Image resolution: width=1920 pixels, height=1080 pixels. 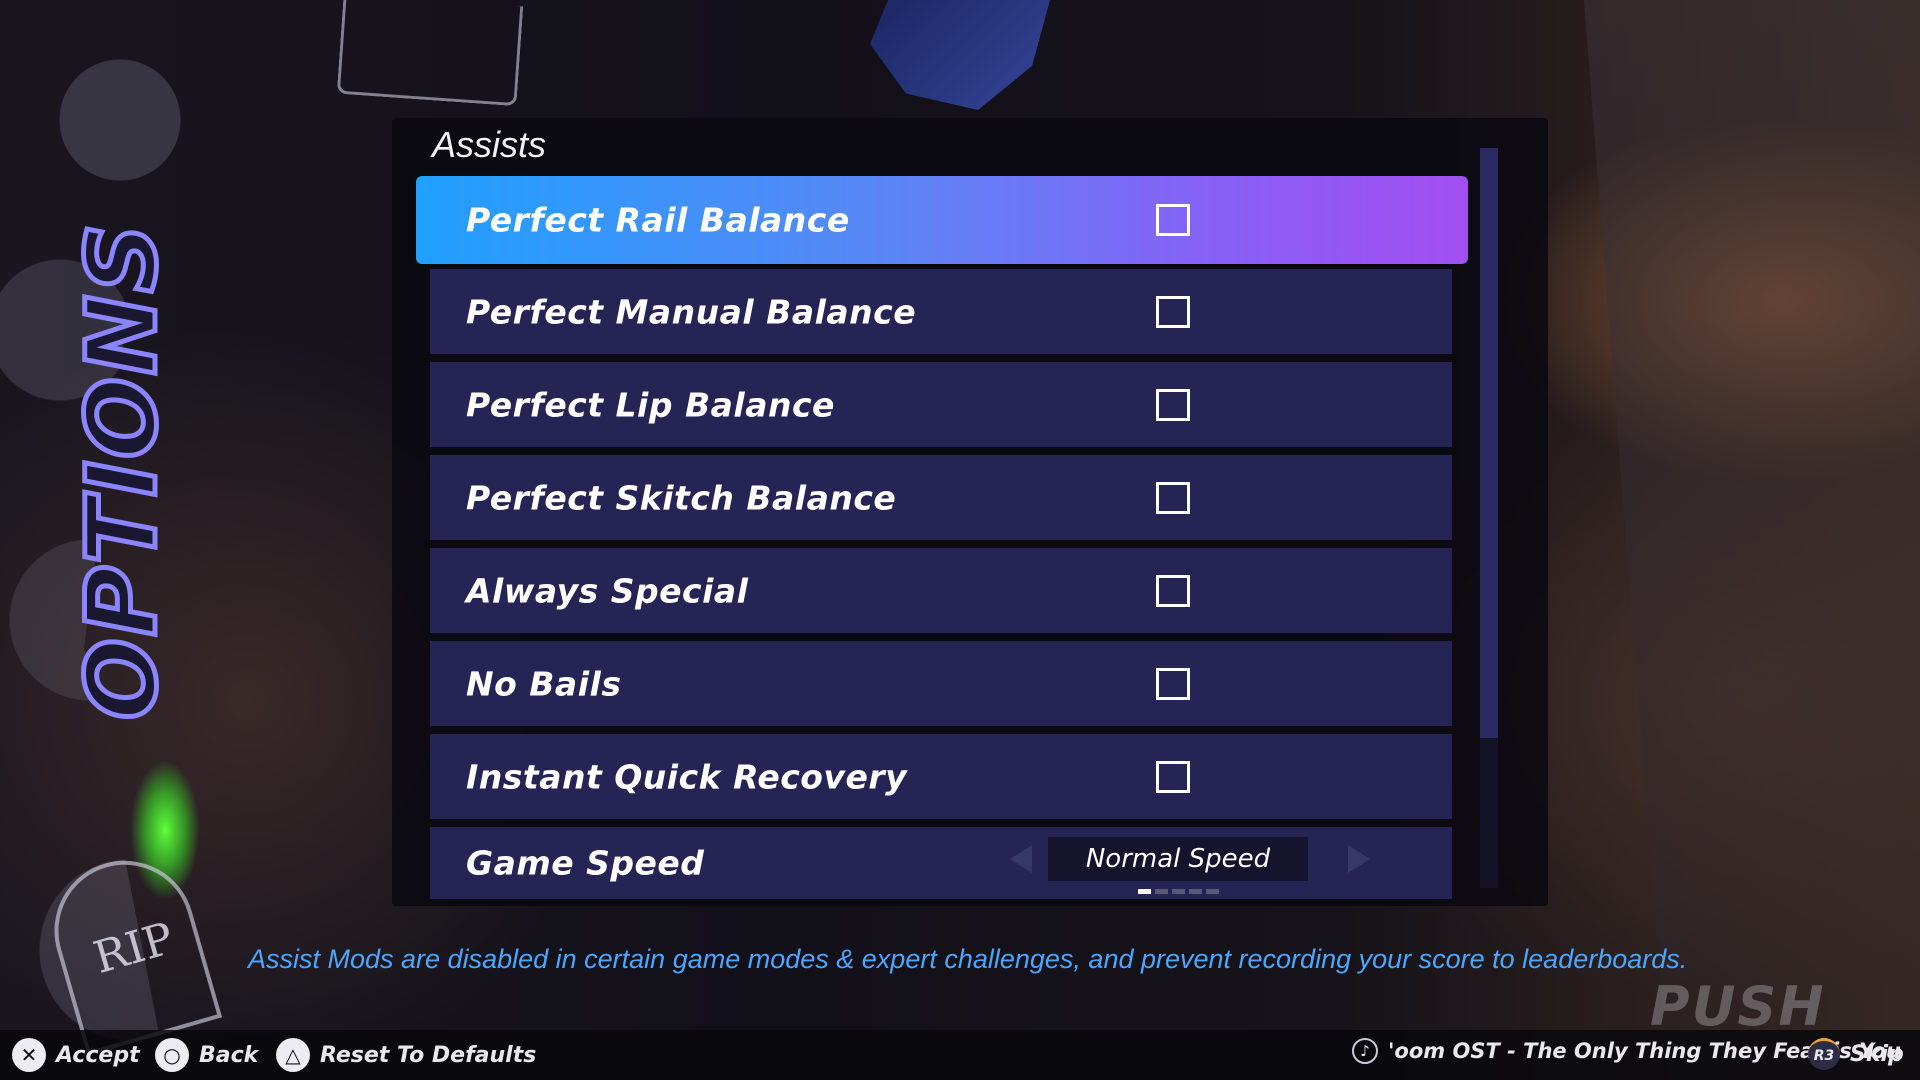 What do you see at coordinates (1021, 859) in the screenshot?
I see `arrow-left-icon` at bounding box center [1021, 859].